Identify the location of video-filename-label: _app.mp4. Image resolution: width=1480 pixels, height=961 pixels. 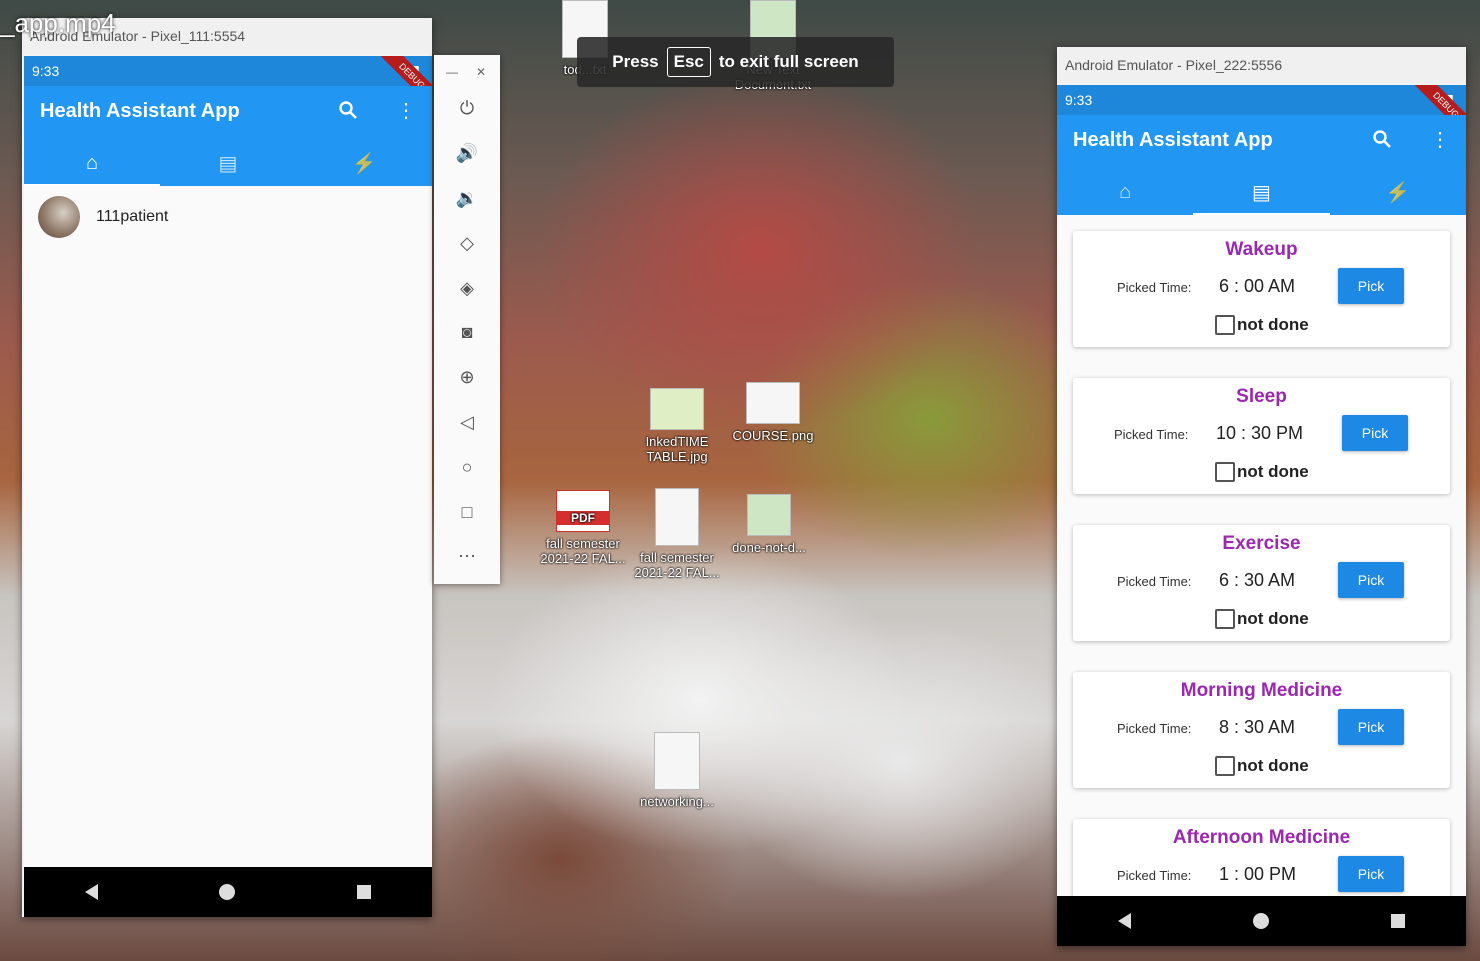
(58, 23).